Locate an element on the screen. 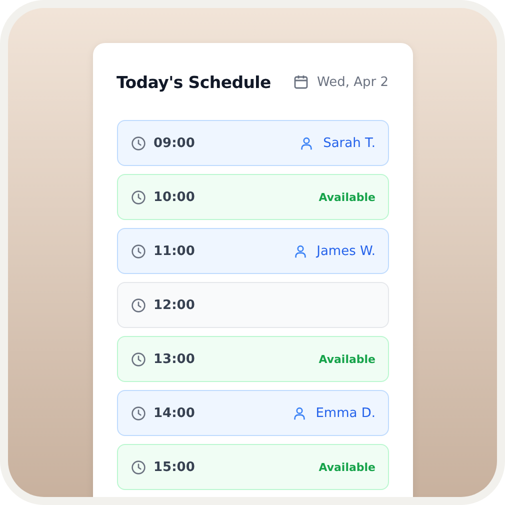 The width and height of the screenshot is (505, 505). time-slot: 10:00 Available is located at coordinates (252, 197).